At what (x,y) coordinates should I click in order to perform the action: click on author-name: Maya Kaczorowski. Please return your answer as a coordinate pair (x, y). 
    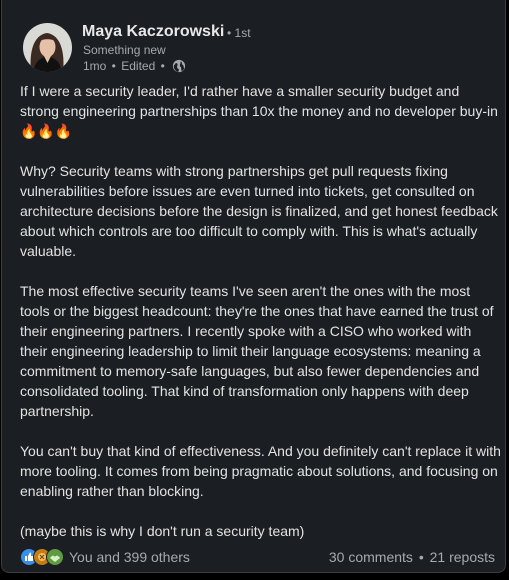
    Looking at the image, I should click on (153, 32).